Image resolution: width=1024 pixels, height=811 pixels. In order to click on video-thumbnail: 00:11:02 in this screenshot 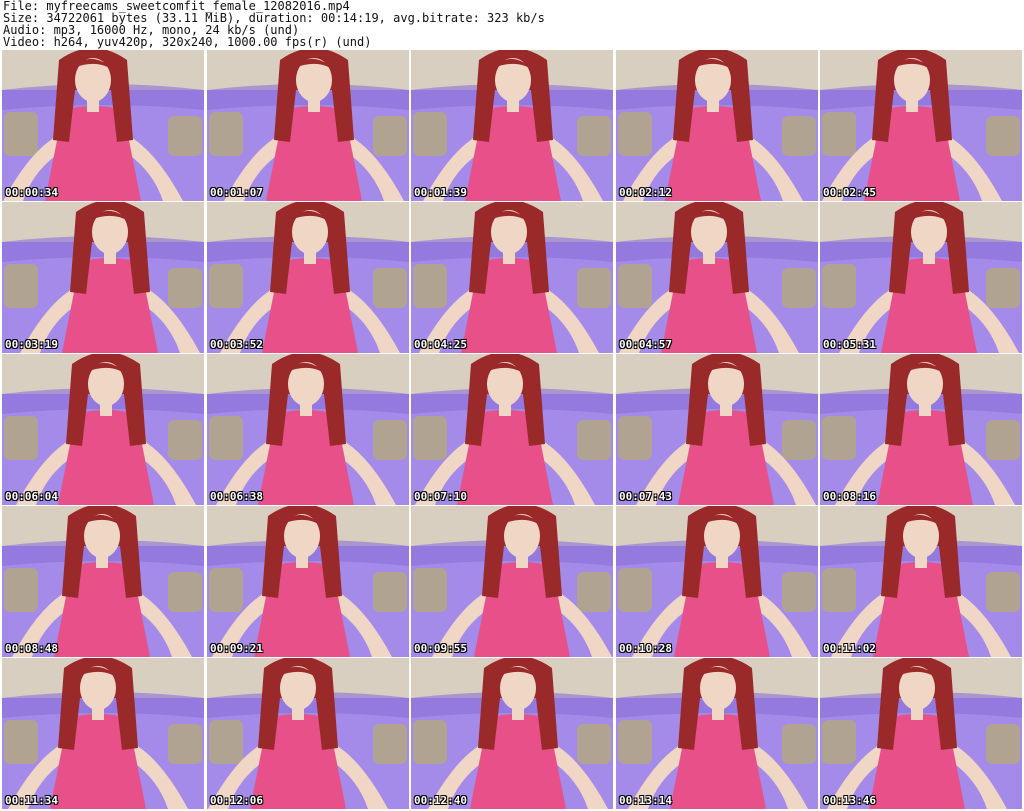, I will do `click(921, 581)`.